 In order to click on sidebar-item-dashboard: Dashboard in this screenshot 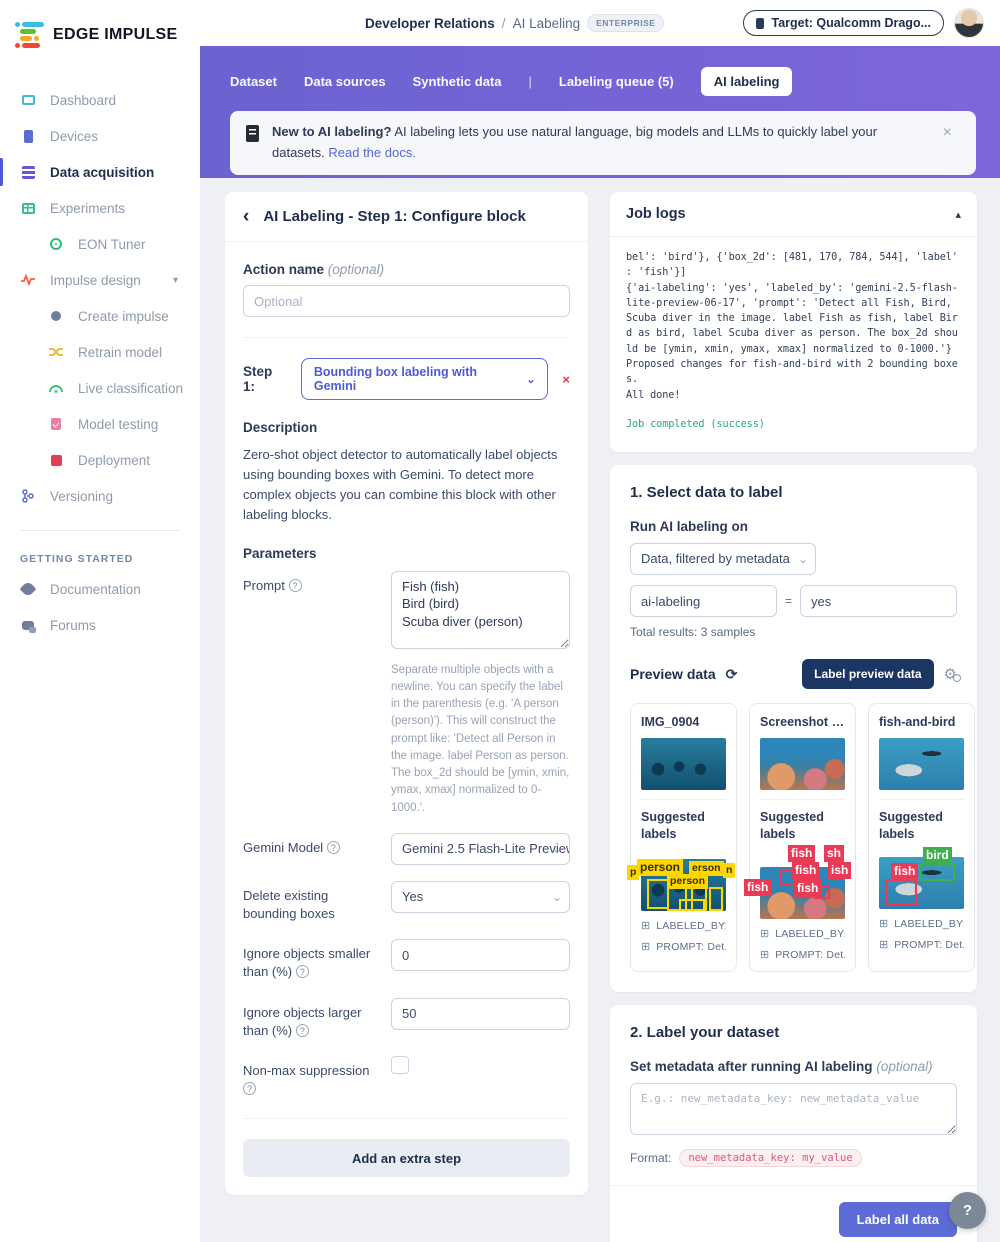, I will do `click(100, 100)`.